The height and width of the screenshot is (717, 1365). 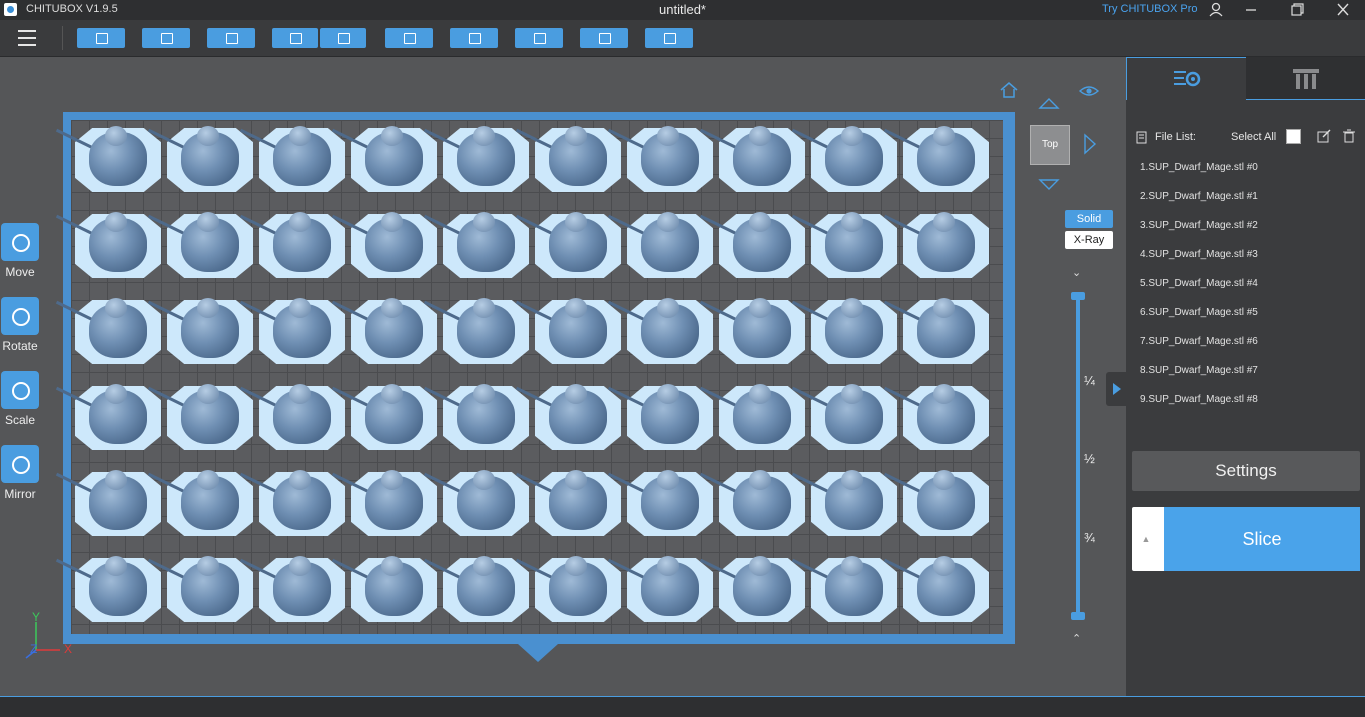 I want to click on file-list-item: 5.SUP_Dwarf_Mage.stl #4, so click(x=1199, y=283).